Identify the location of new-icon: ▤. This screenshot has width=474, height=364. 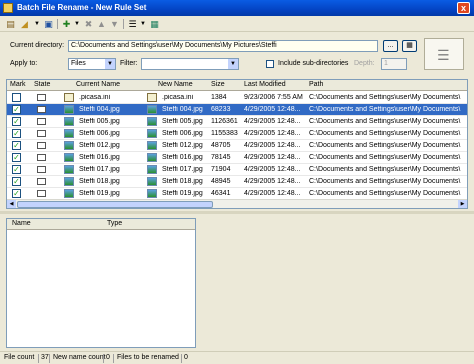
(10, 24).